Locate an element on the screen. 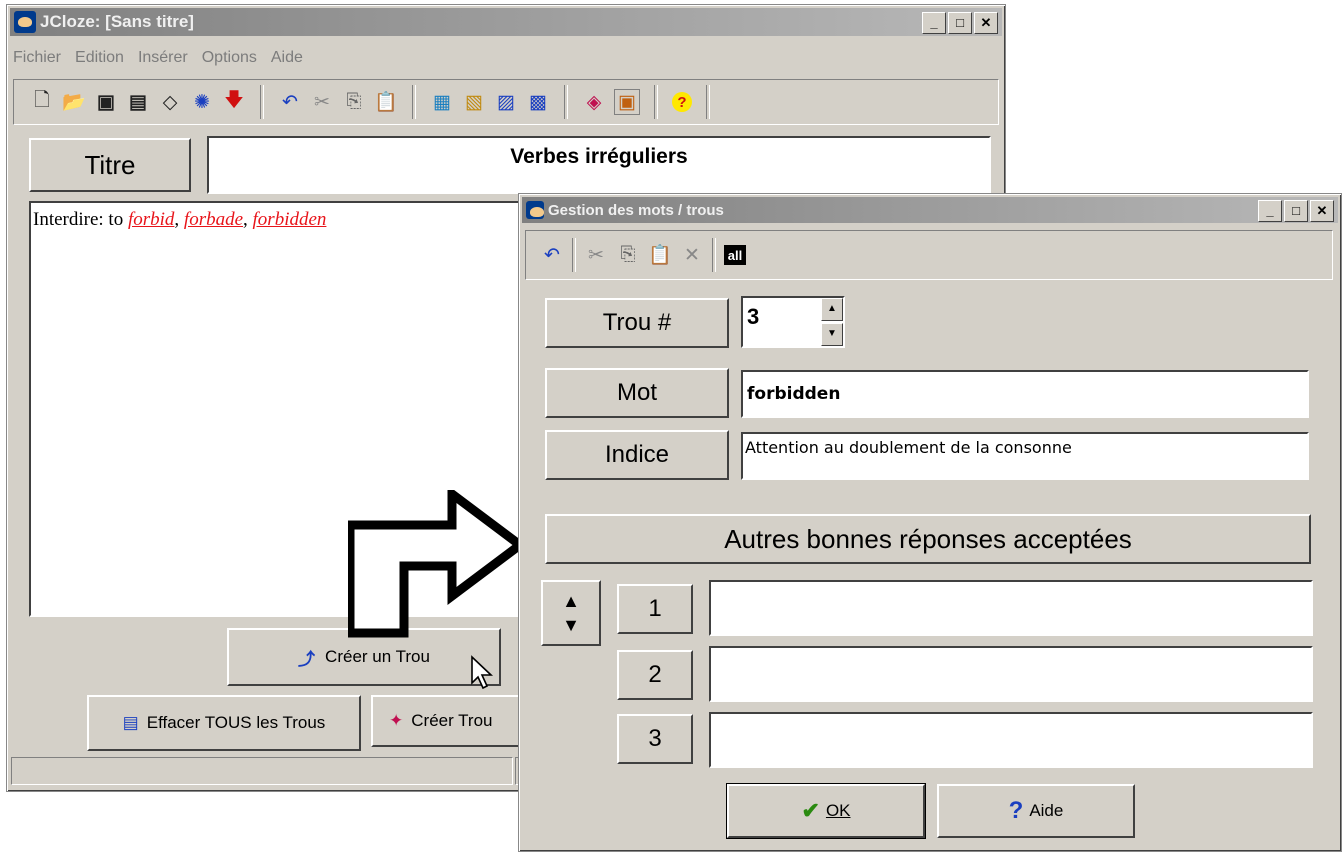  help-button: ? Aide is located at coordinates (1036, 811).